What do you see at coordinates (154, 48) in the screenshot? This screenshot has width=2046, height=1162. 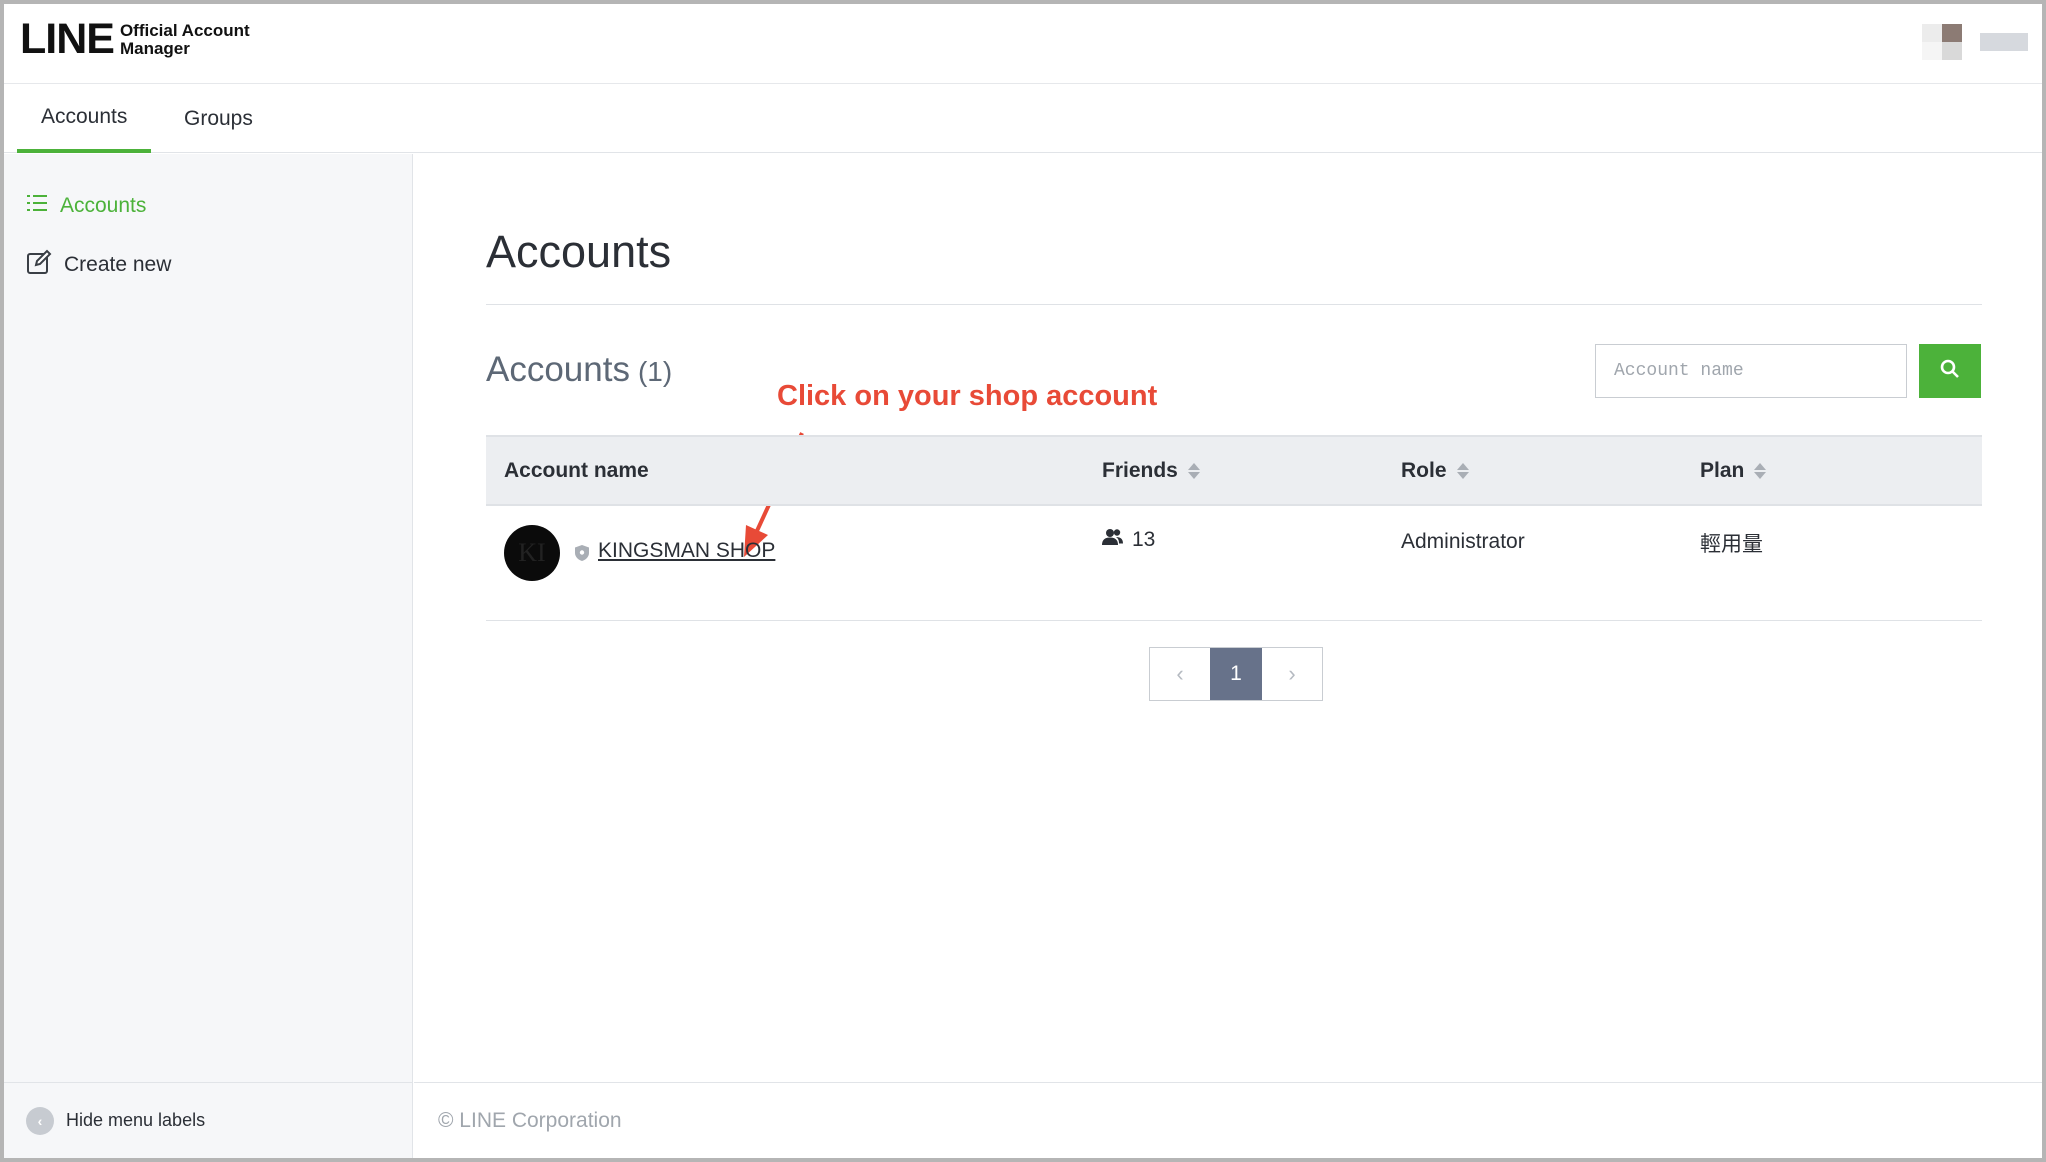 I see `logo-subtitle-line2: Manager` at bounding box center [154, 48].